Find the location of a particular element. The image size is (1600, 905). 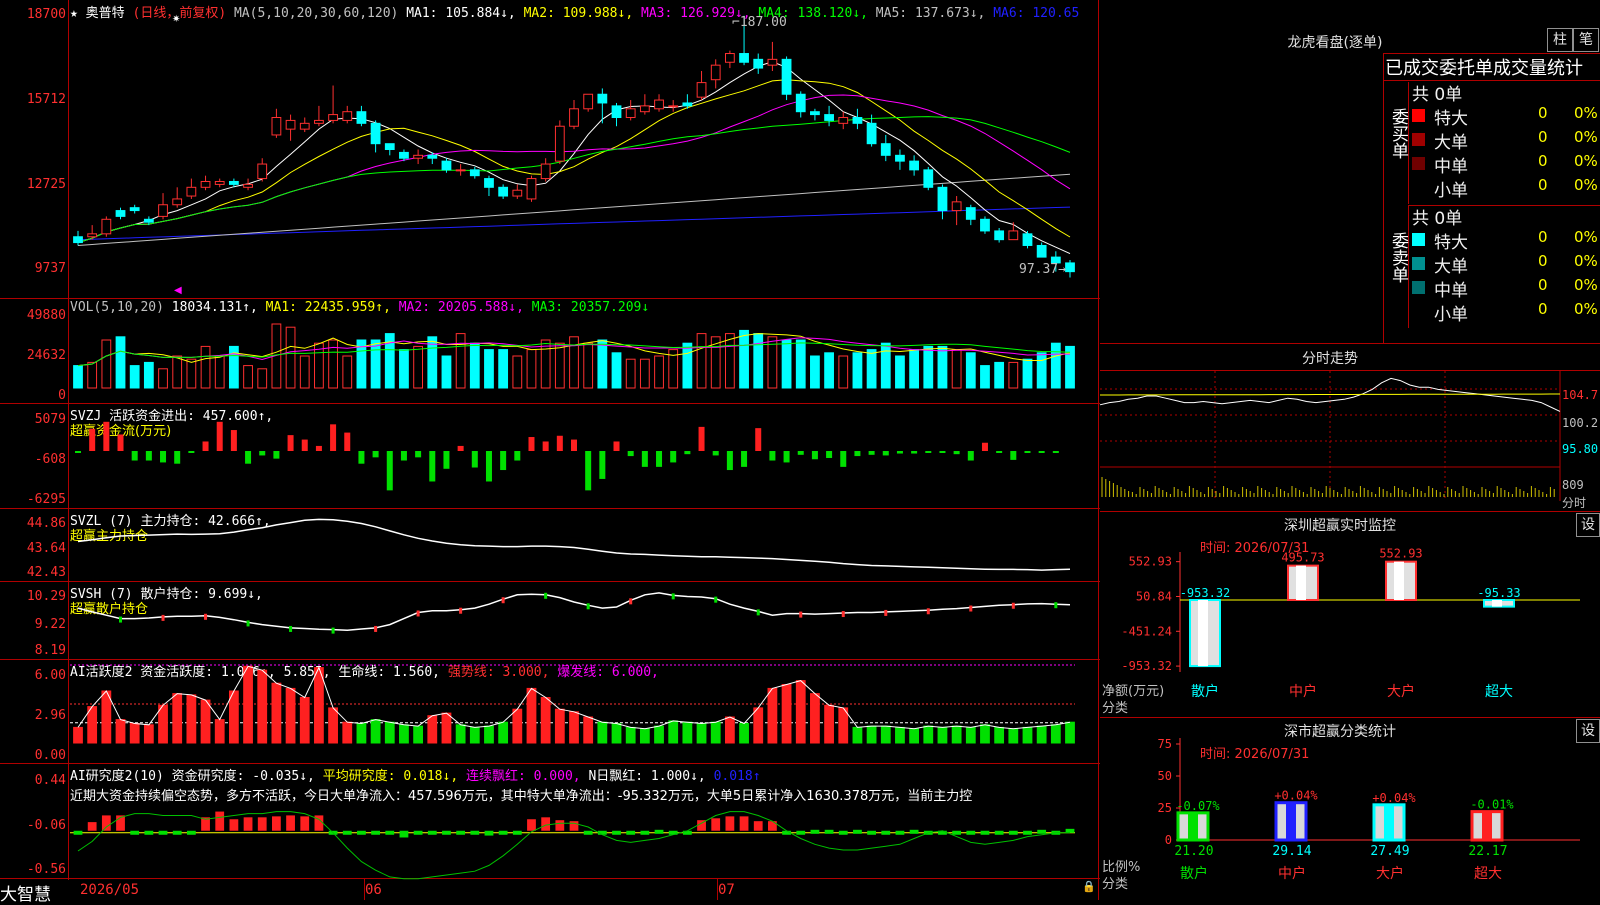

intraday-axis-label: 100.2 is located at coordinates (1580, 423).